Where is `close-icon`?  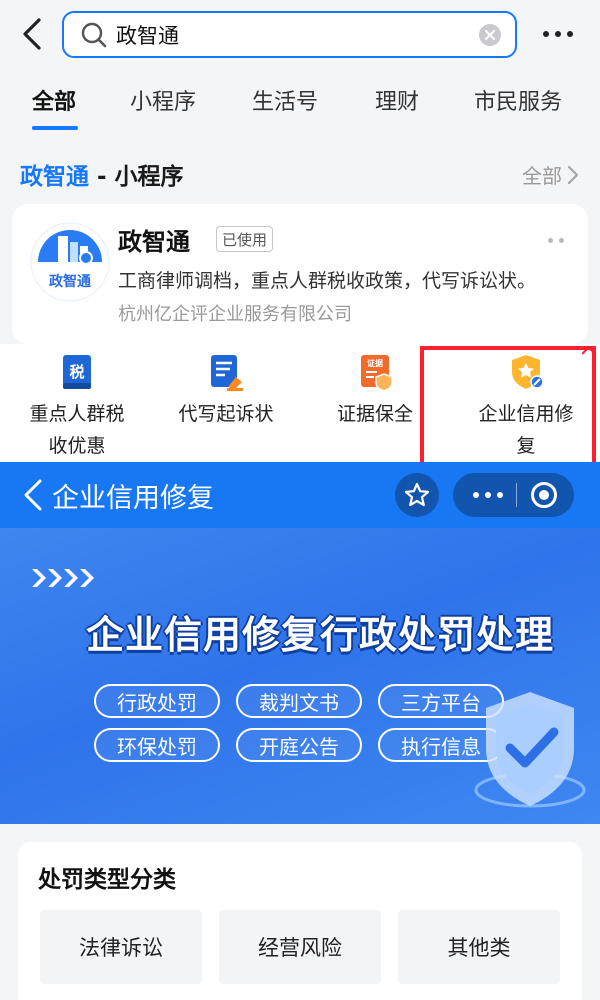
close-icon is located at coordinates (490, 35).